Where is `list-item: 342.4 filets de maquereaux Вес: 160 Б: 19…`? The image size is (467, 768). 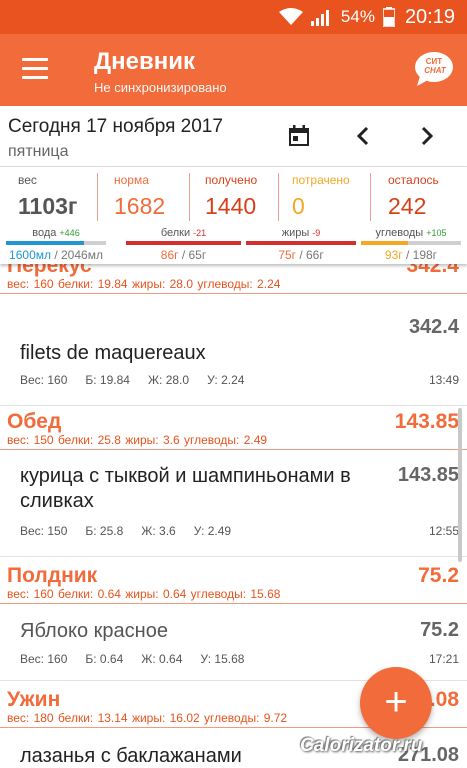
list-item: 342.4 filets de maquereaux Вес: 160 Б: 19… is located at coordinates (233, 350).